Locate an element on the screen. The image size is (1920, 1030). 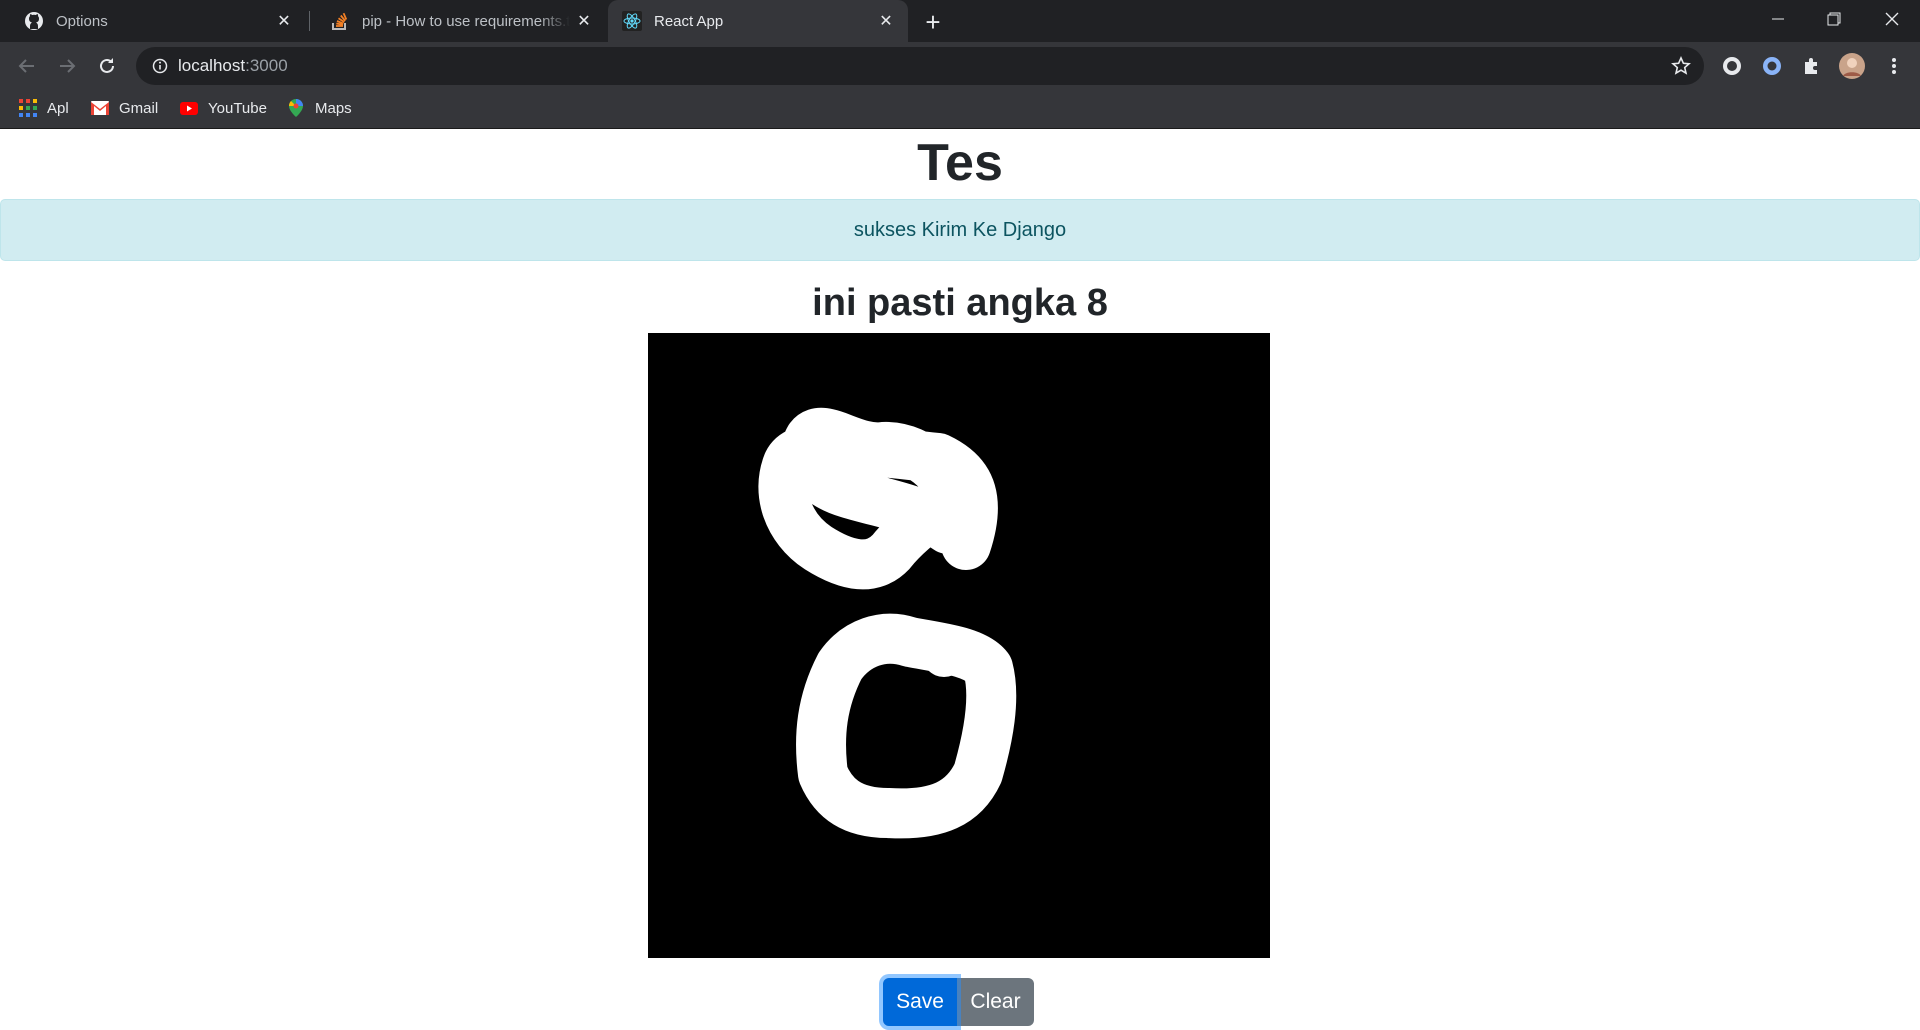
save-button: Save is located at coordinates (920, 1002).